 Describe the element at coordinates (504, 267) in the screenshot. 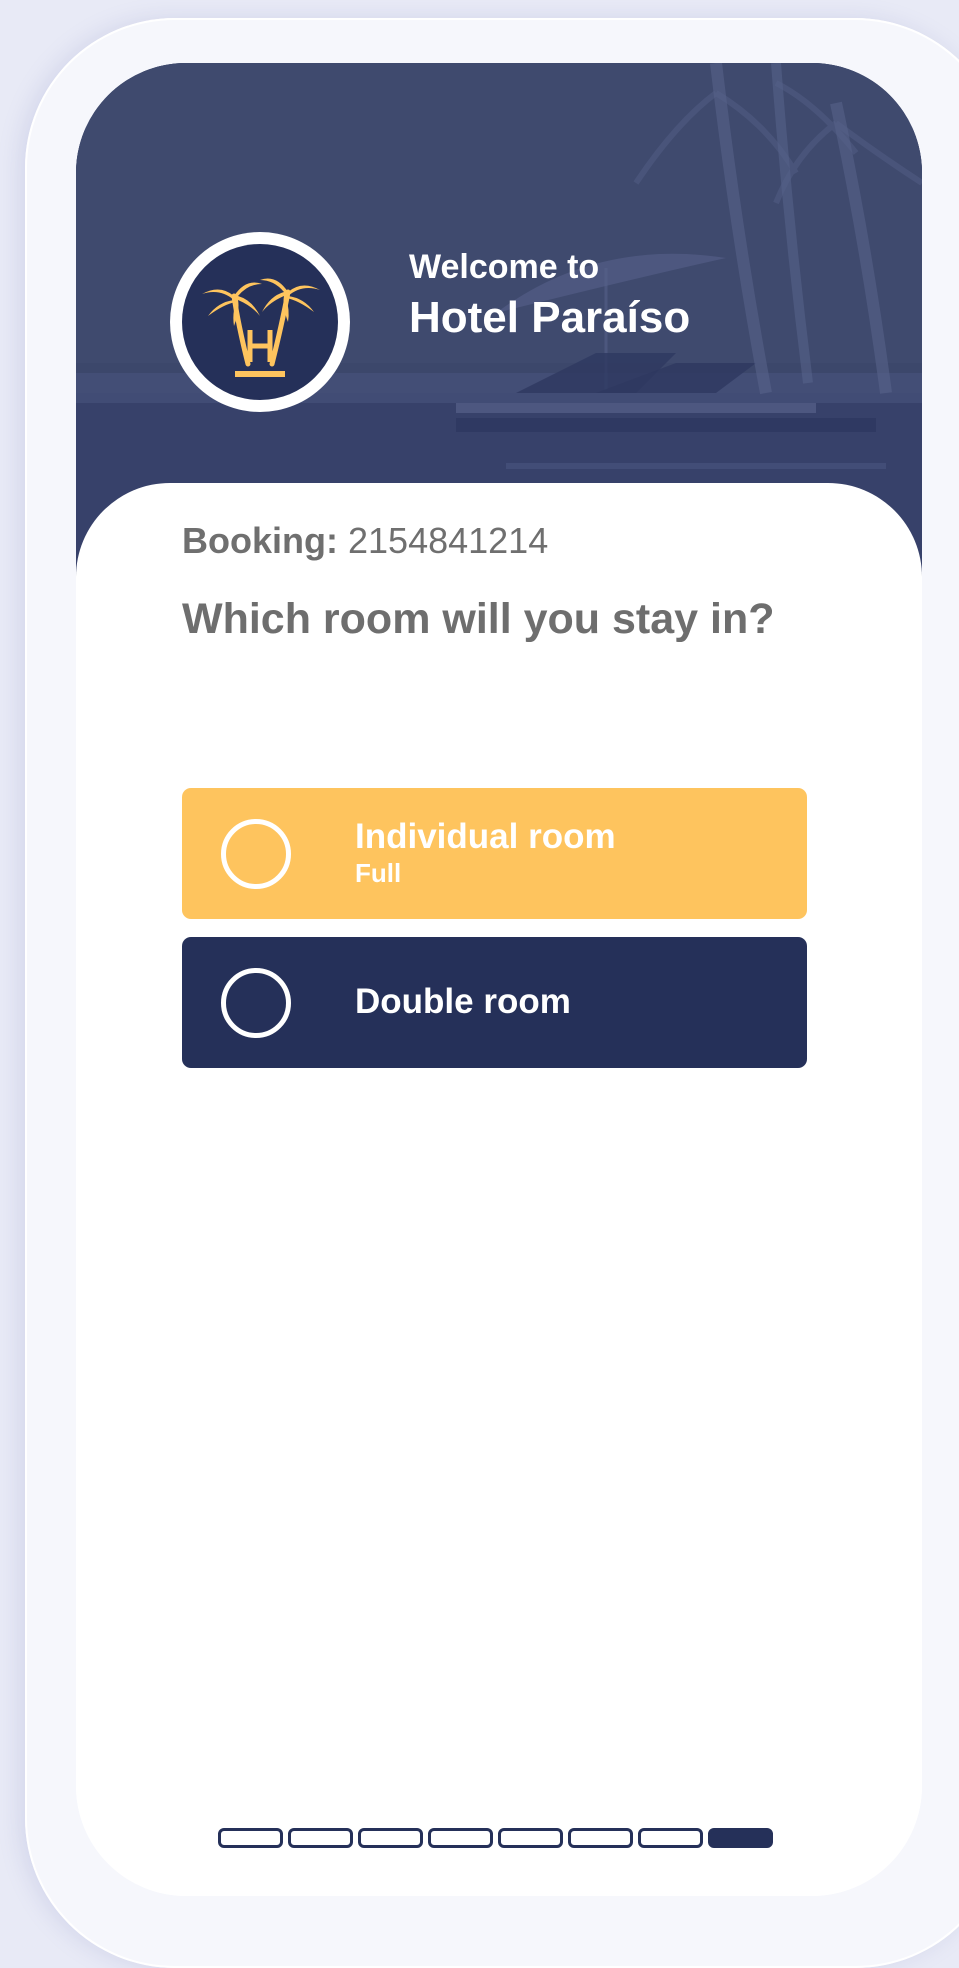

I see `welcome-text: Welcome to` at that location.